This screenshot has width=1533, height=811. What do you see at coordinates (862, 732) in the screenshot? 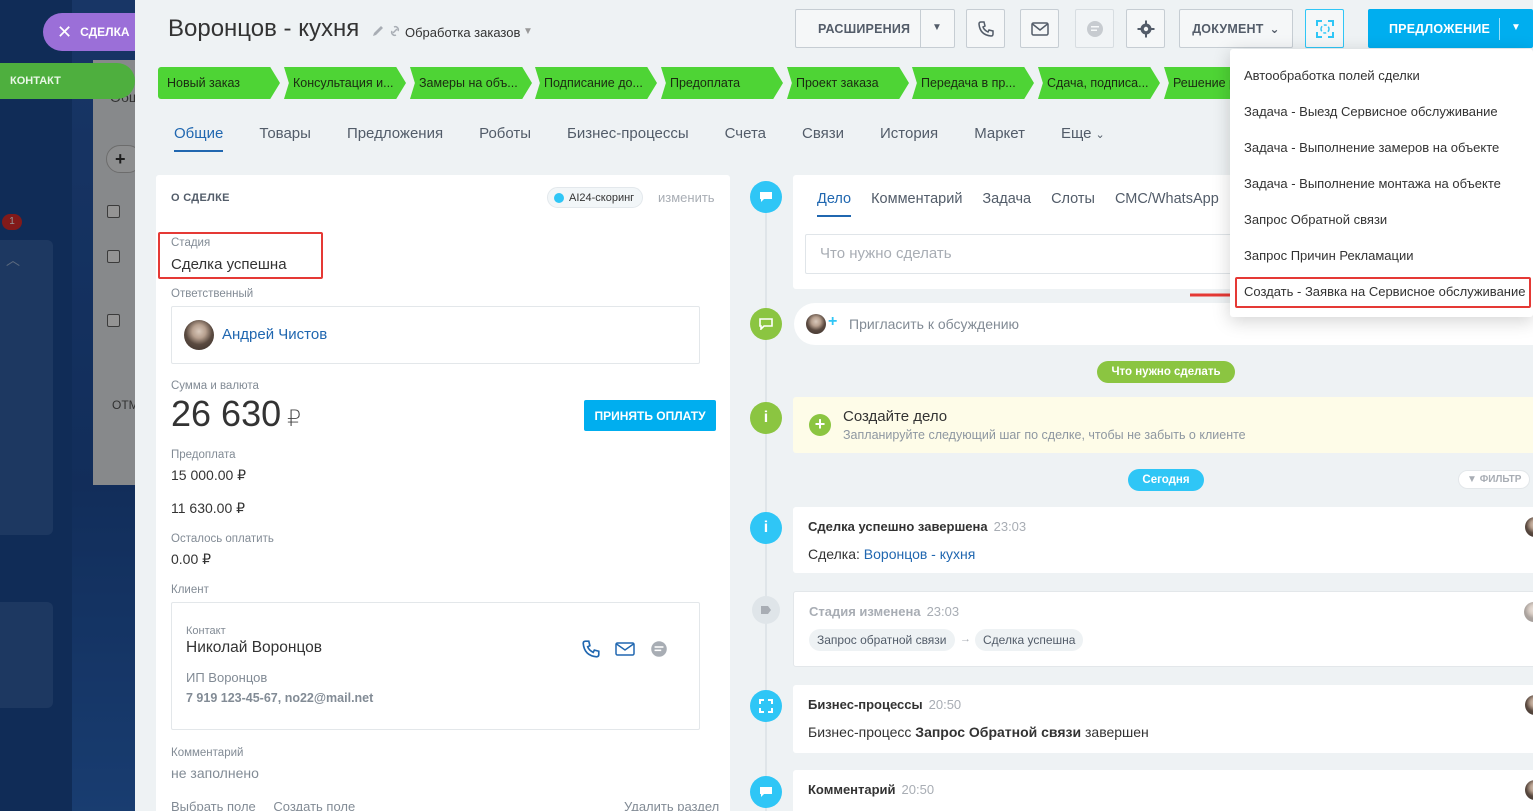
I see `event-body-prefix: Бизнес-процесс` at bounding box center [862, 732].